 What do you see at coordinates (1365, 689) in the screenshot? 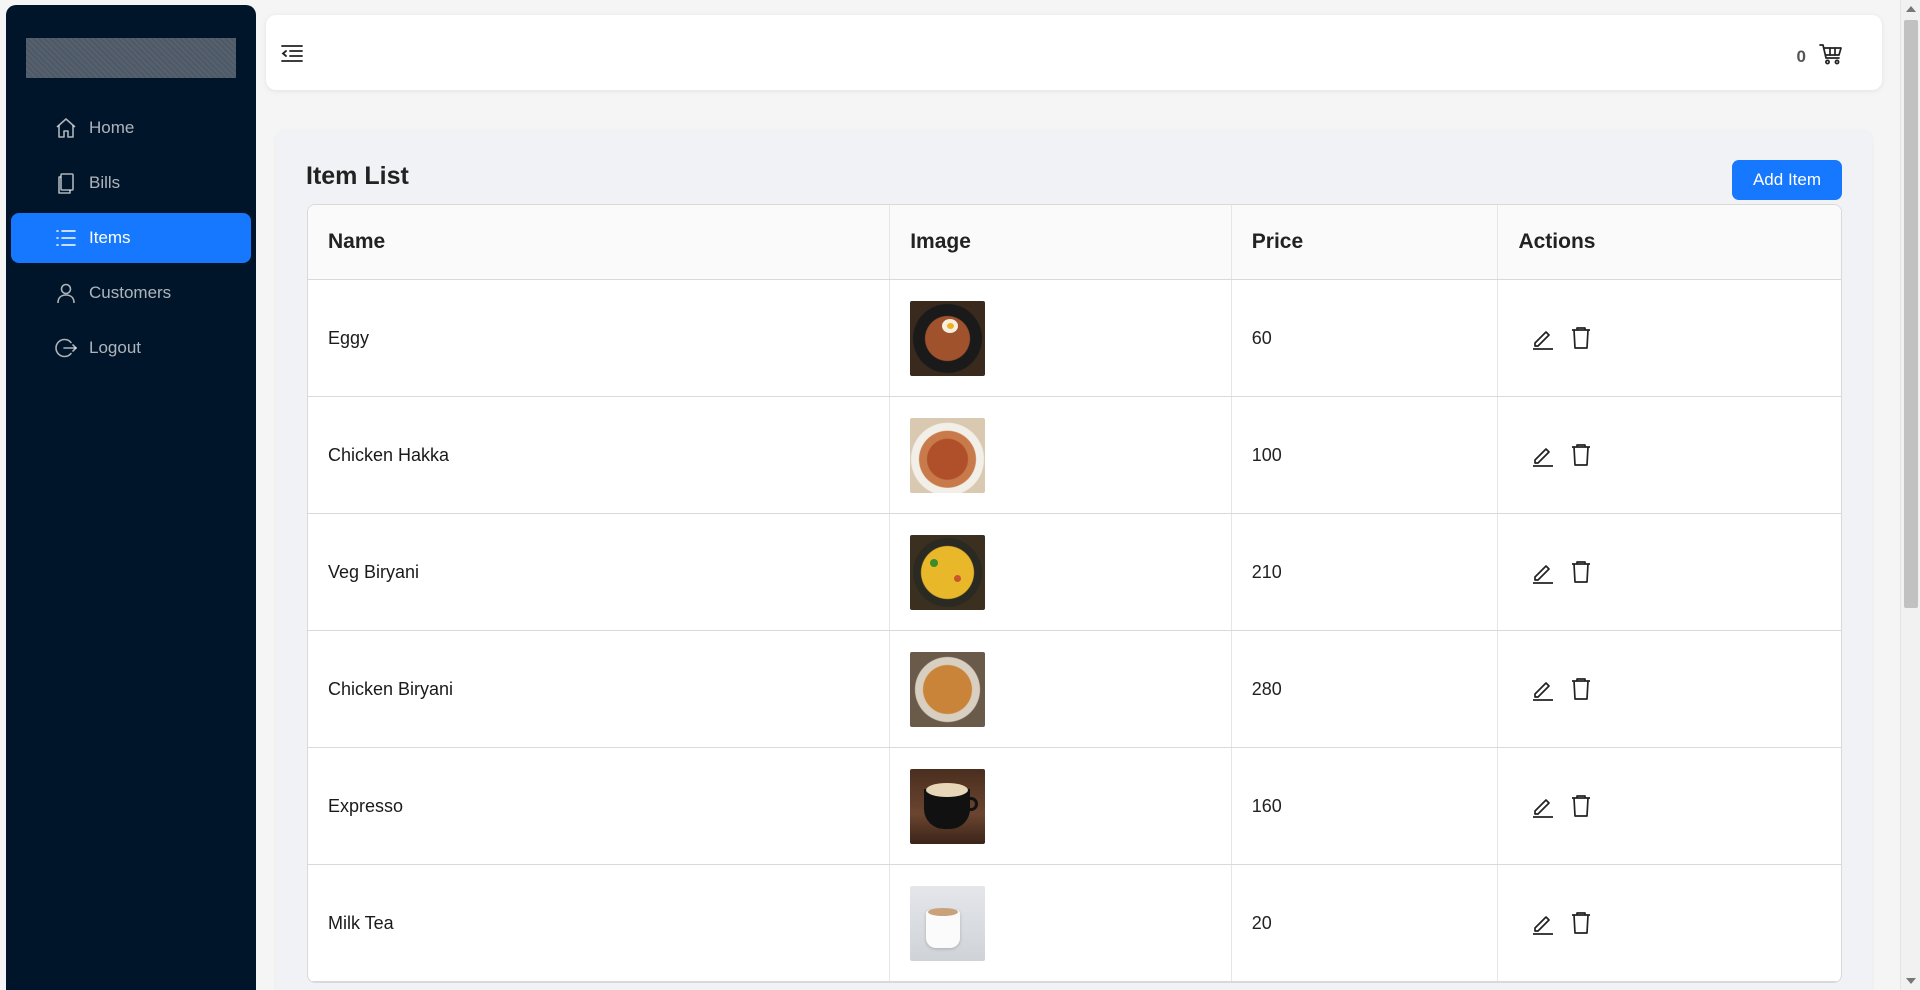
I see `item-price: 280` at bounding box center [1365, 689].